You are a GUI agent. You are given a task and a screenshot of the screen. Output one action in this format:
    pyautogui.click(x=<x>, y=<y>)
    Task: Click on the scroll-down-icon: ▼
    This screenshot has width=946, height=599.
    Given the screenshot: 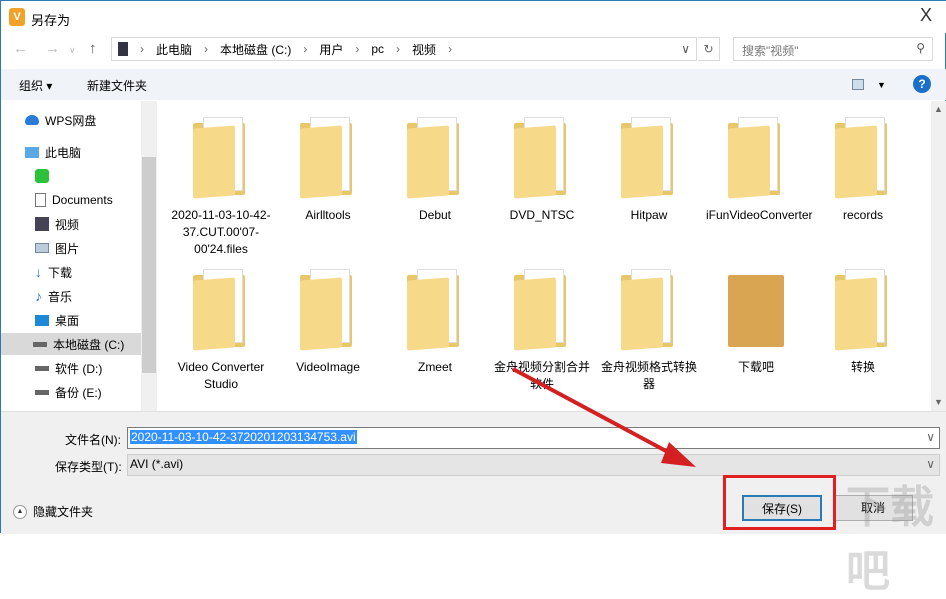 What is the action you would take?
    pyautogui.click(x=938, y=402)
    